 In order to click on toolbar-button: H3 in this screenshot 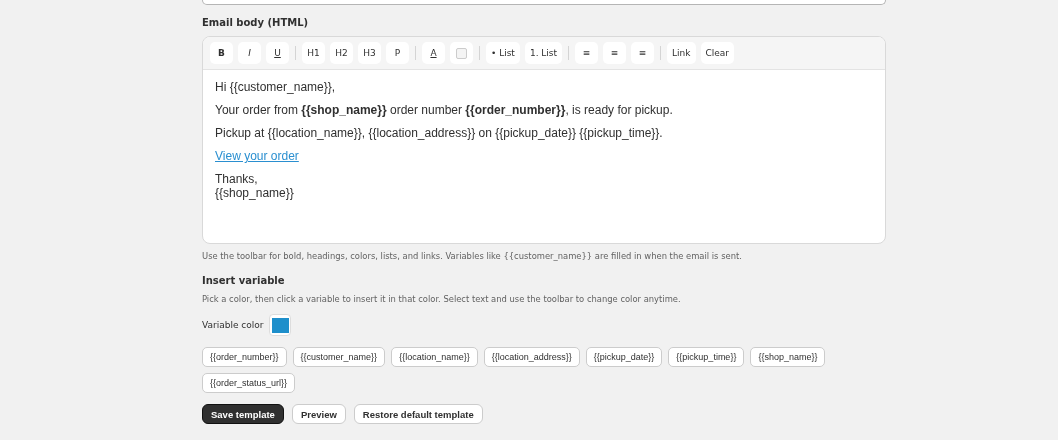, I will do `click(369, 53)`.